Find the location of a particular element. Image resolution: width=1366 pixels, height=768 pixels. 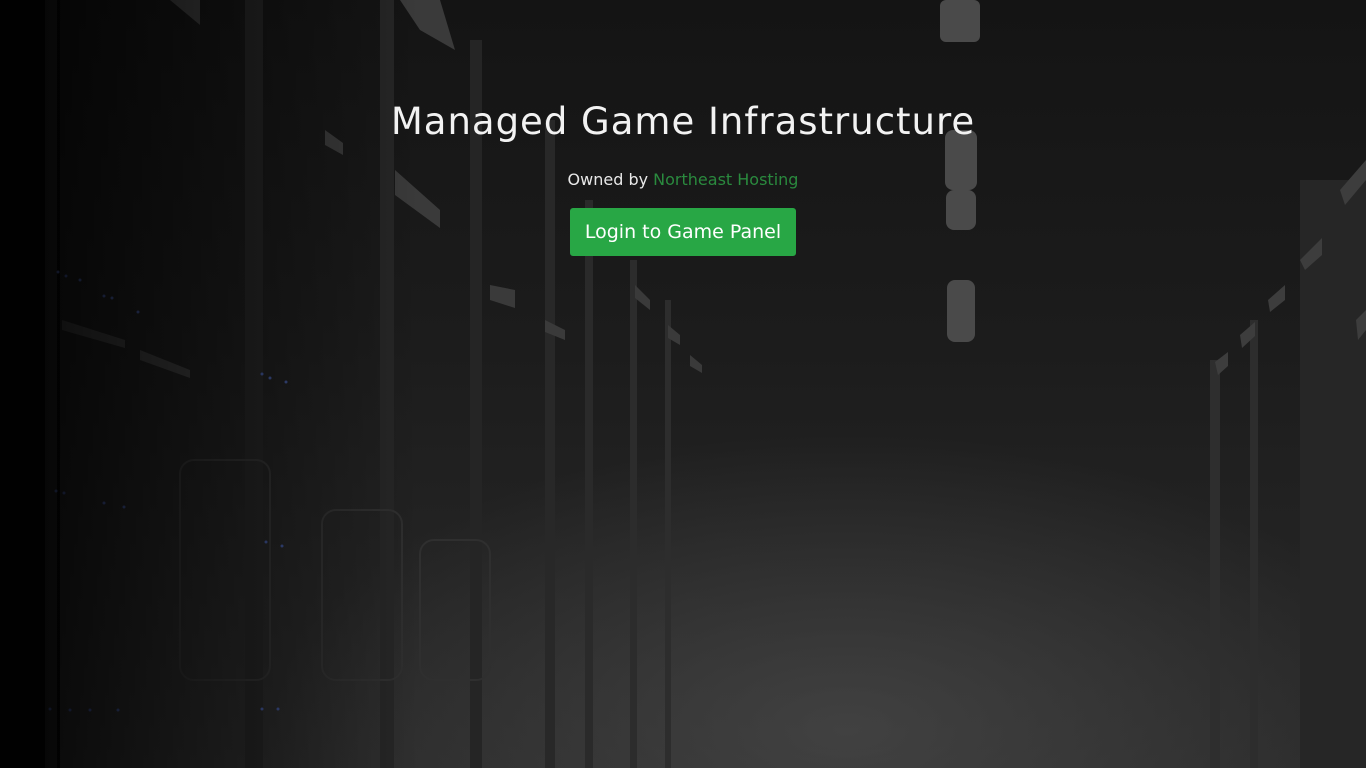

owned-by-label: Owned by is located at coordinates (608, 179).